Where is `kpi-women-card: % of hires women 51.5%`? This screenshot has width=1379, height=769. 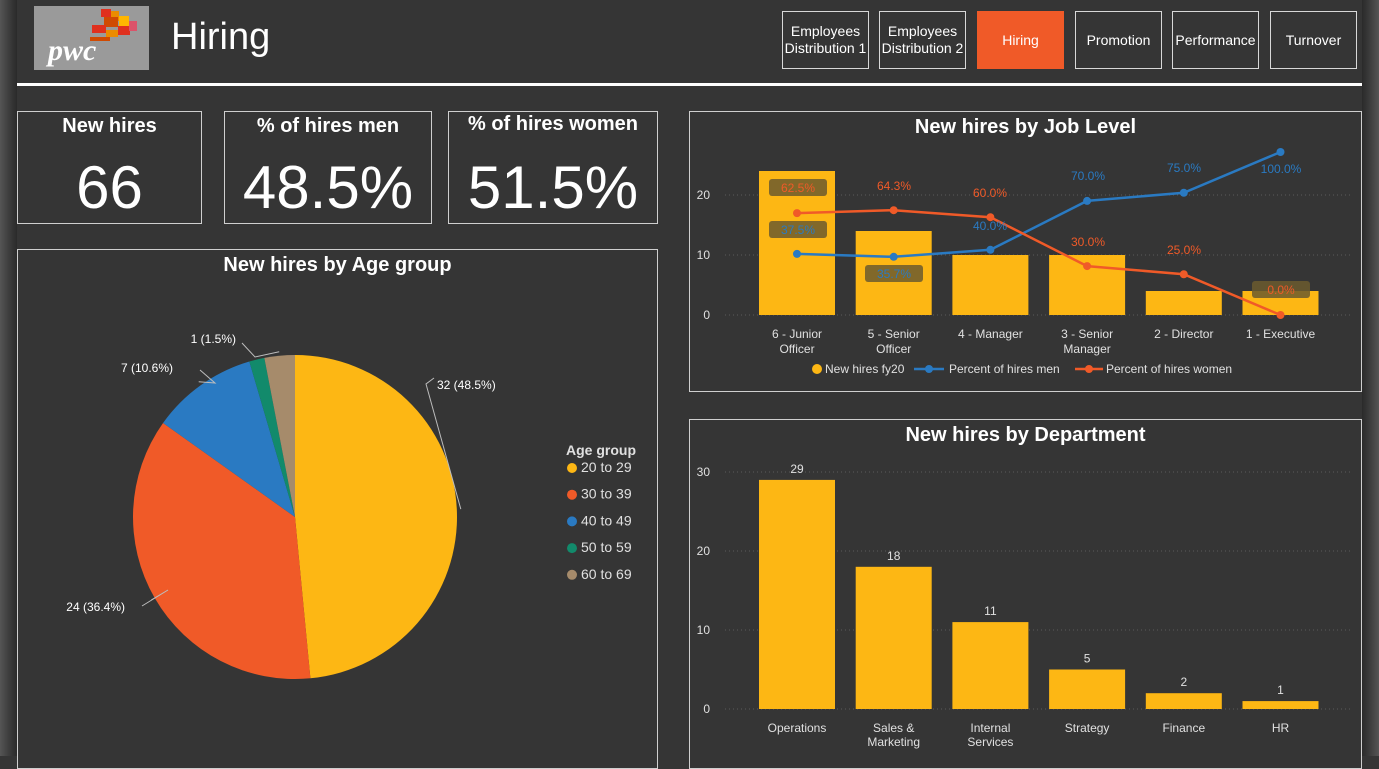 kpi-women-card: % of hires women 51.5% is located at coordinates (553, 167).